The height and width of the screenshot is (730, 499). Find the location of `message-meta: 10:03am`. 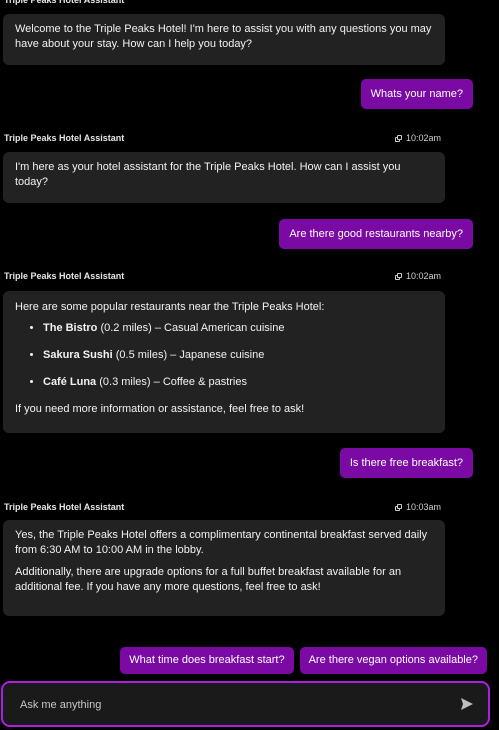

message-meta: 10:03am is located at coordinates (418, 507).